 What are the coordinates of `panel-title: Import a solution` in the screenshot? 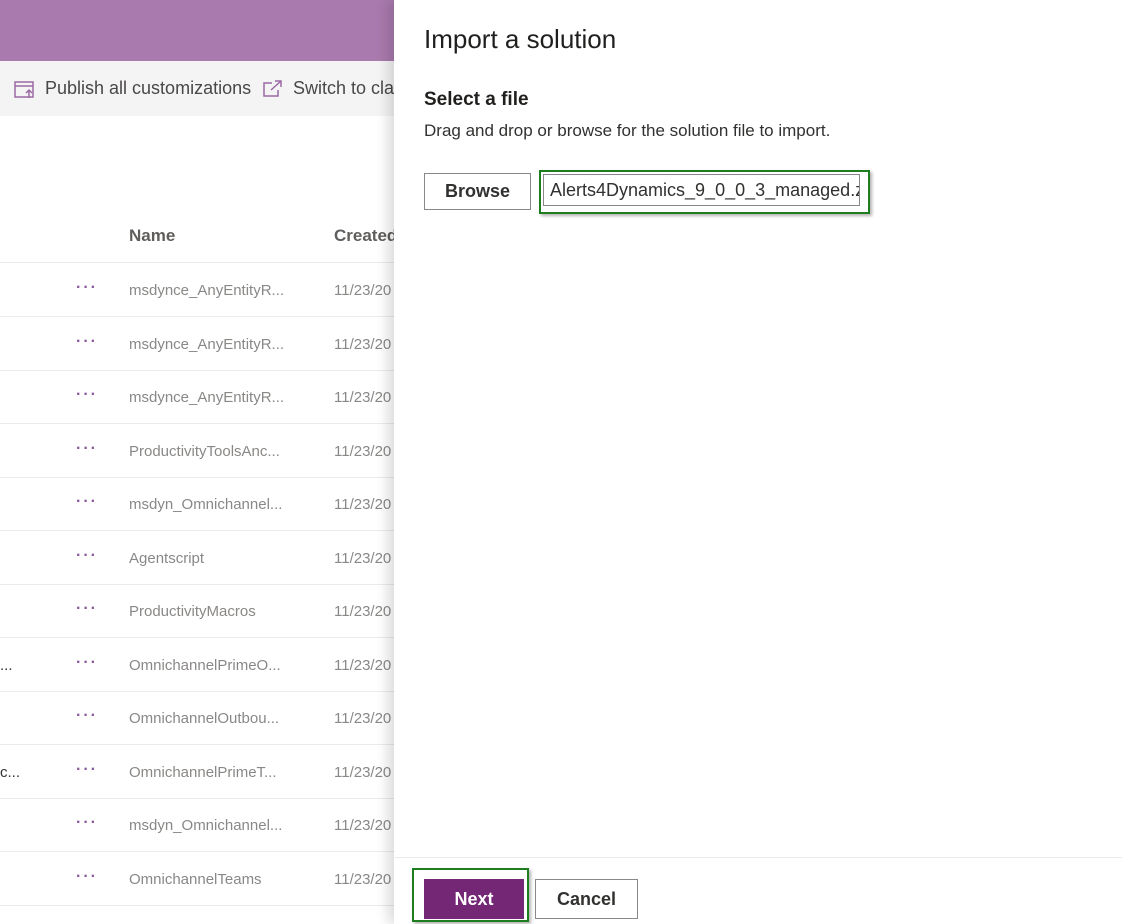 It's located at (520, 39).